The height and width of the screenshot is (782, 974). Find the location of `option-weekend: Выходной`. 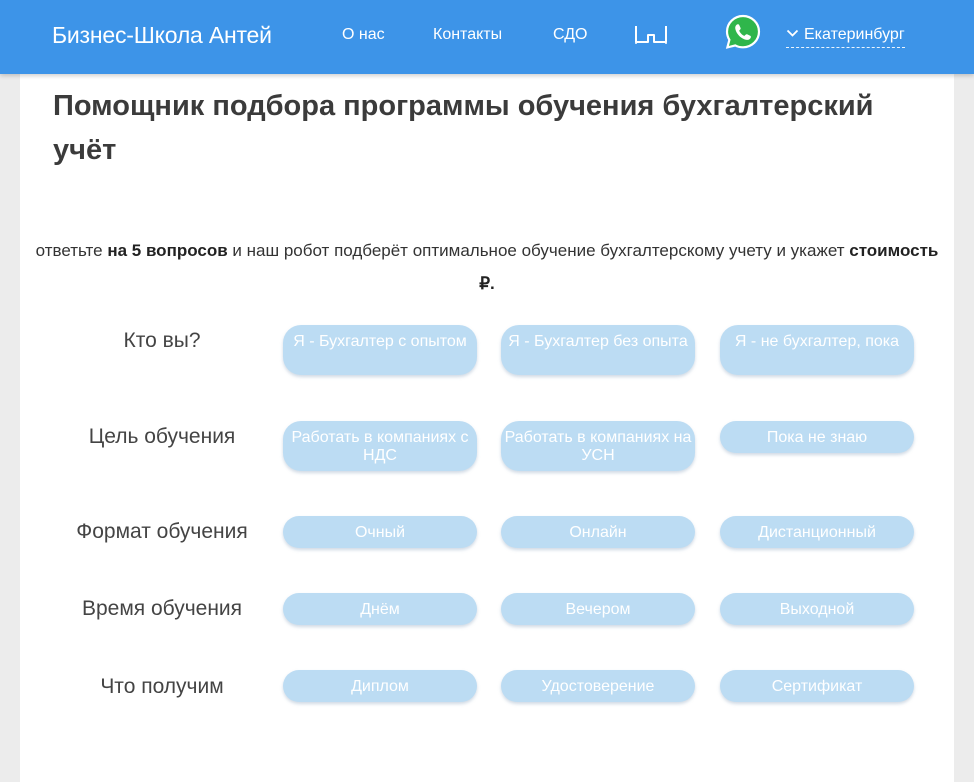

option-weekend: Выходной is located at coordinates (817, 609).